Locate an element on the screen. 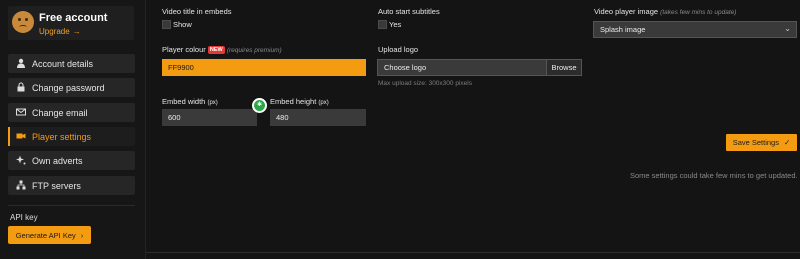 Image resolution: width=800 pixels, height=259 pixels. upload-size-hint: Max upload size: 300x300 pixels is located at coordinates (425, 83).